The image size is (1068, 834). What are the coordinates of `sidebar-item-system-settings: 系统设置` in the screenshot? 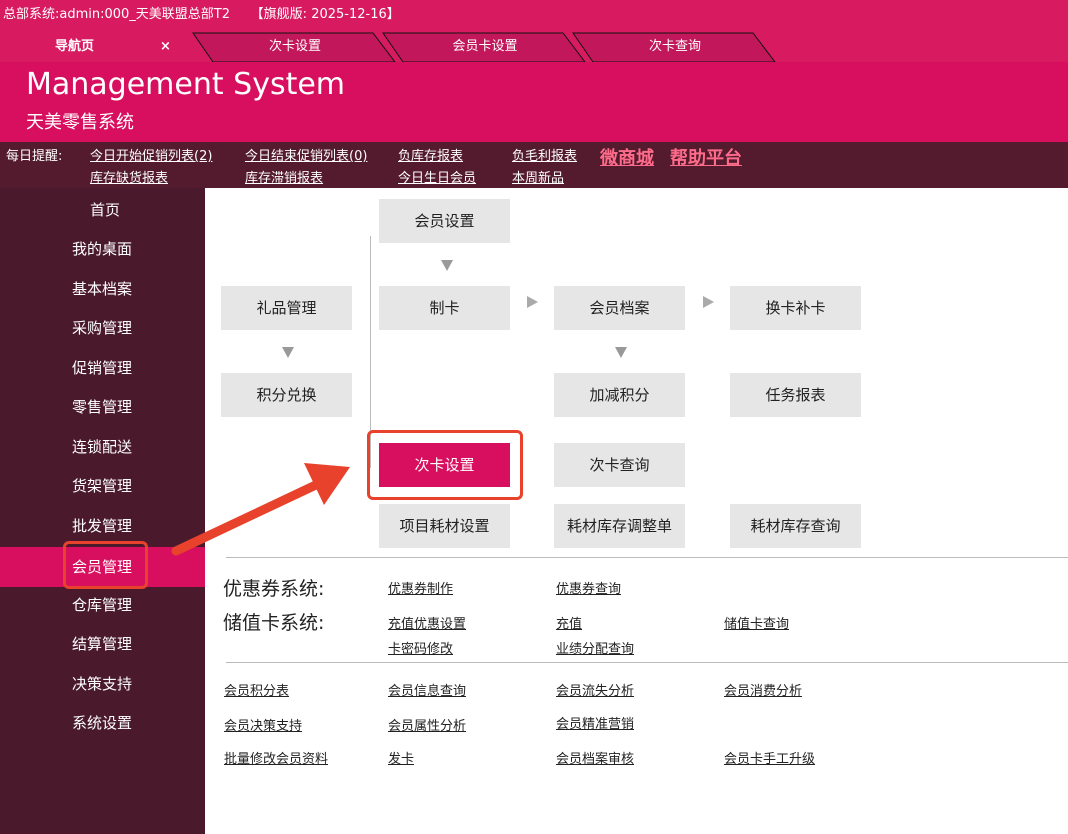 It's located at (102, 723).